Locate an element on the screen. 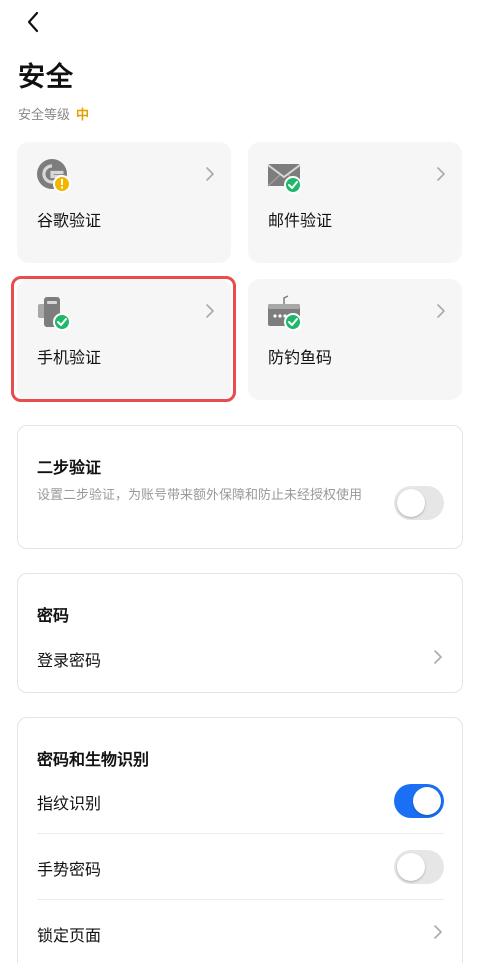 This screenshot has width=489, height=963. two-step-description: 设置二步验证，为账号带来额外保障和防止未经授权使用 is located at coordinates (200, 495).